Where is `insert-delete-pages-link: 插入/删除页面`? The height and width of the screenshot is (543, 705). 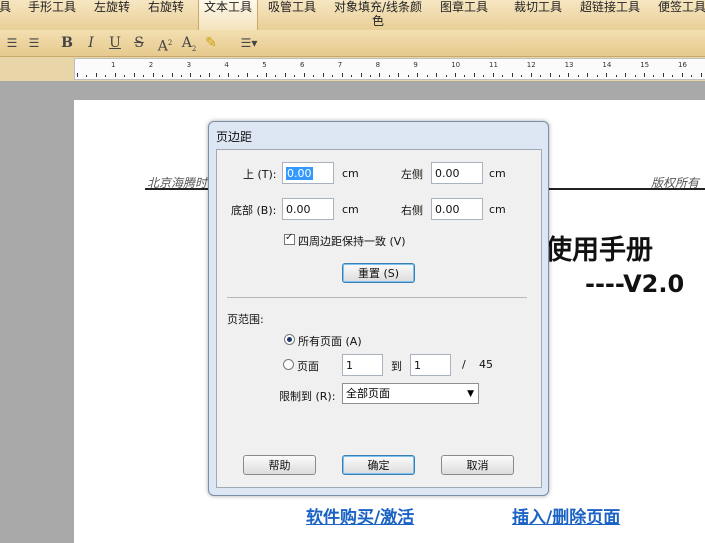 insert-delete-pages-link: 插入/删除页面 is located at coordinates (566, 515).